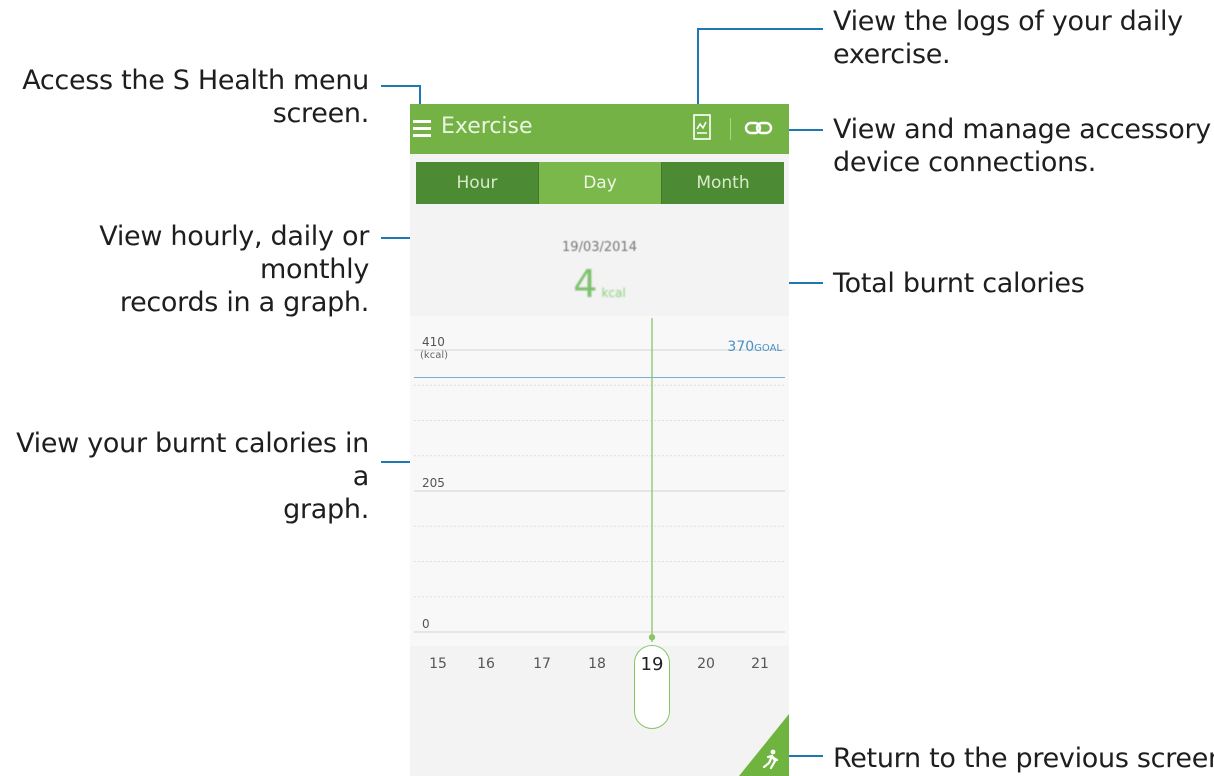 The height and width of the screenshot is (776, 1214). Describe the element at coordinates (438, 664) in the screenshot. I see `day-label: 15` at that location.